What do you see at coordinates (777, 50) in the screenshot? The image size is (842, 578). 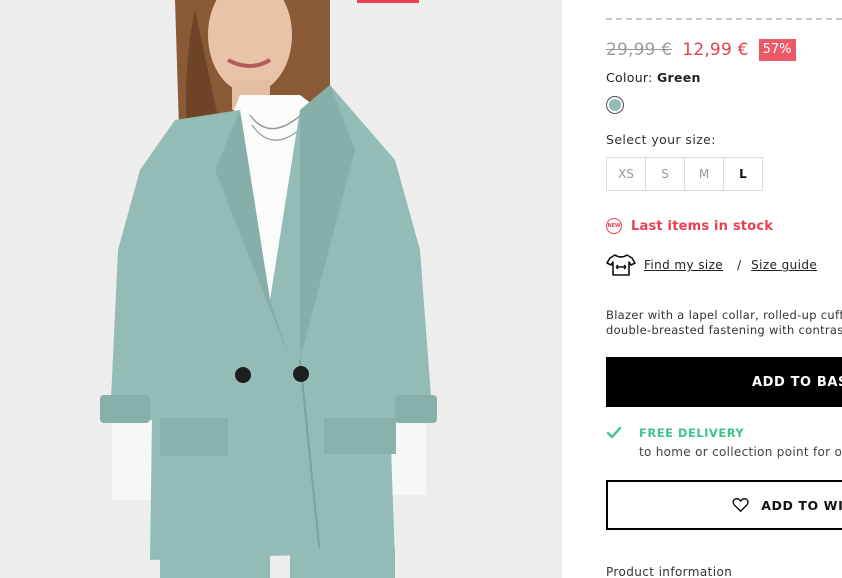 I see `discount-badge: 57%` at bounding box center [777, 50].